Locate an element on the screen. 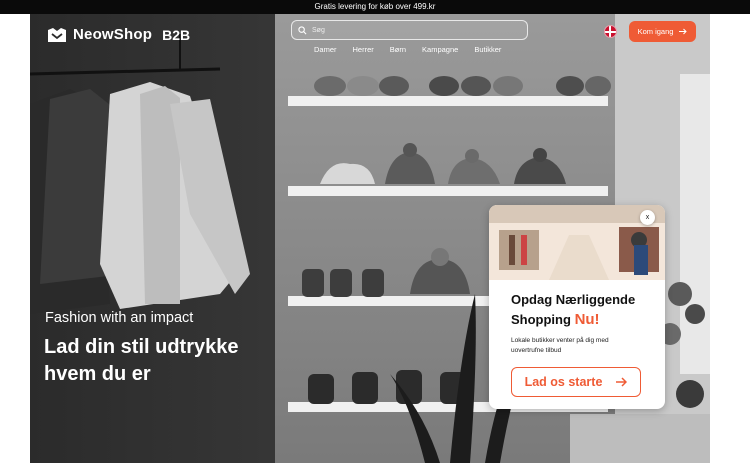  brand-logo: NeowShop B2B is located at coordinates (118, 34).